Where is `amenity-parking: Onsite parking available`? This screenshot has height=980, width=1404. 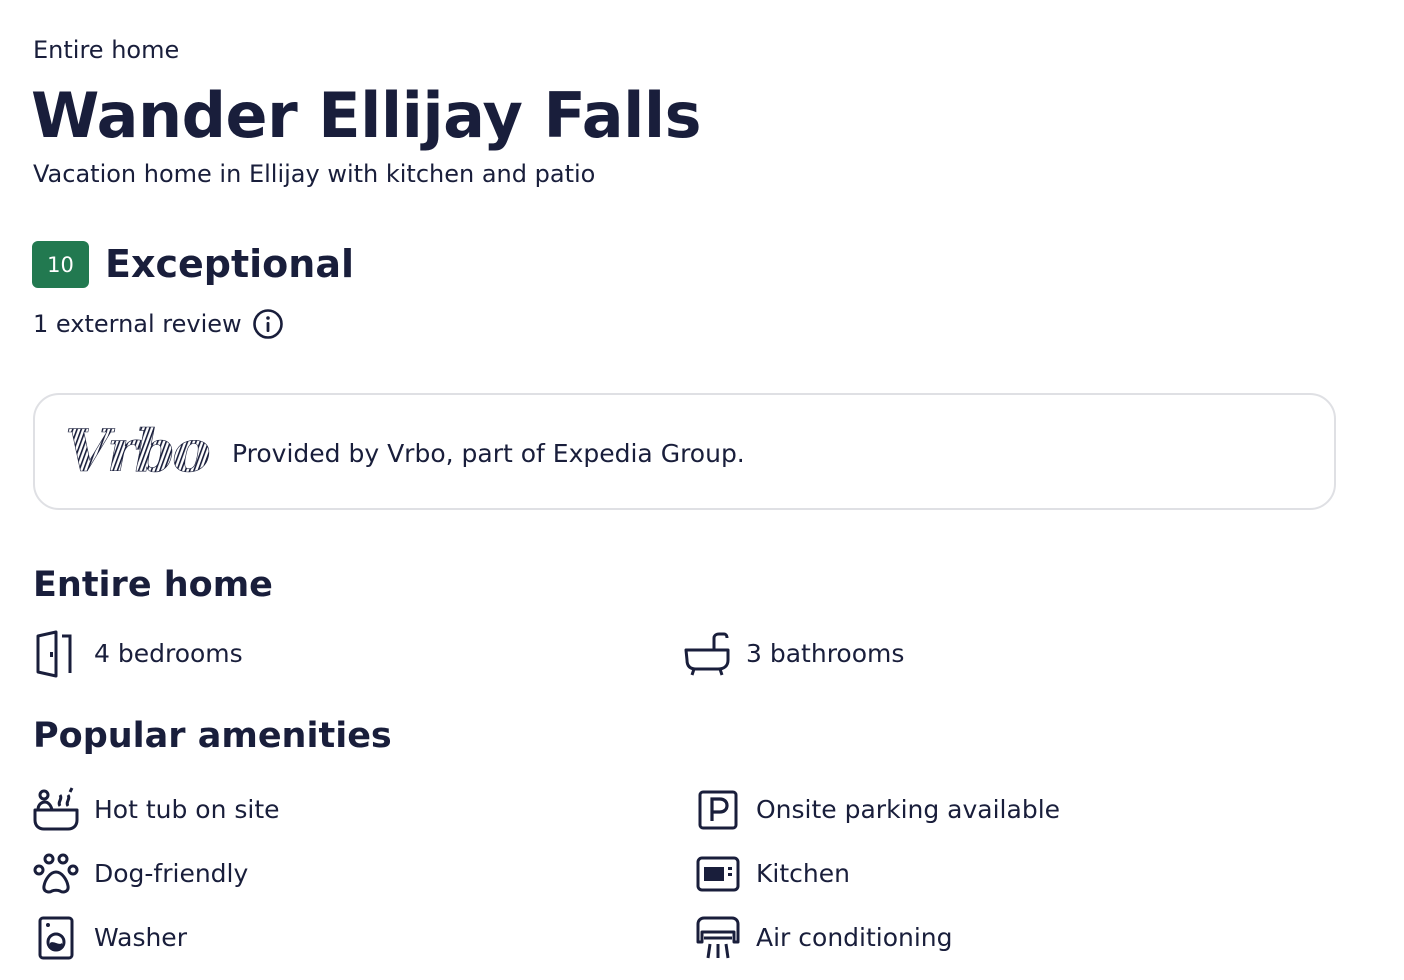 amenity-parking: Onsite parking available is located at coordinates (877, 810).